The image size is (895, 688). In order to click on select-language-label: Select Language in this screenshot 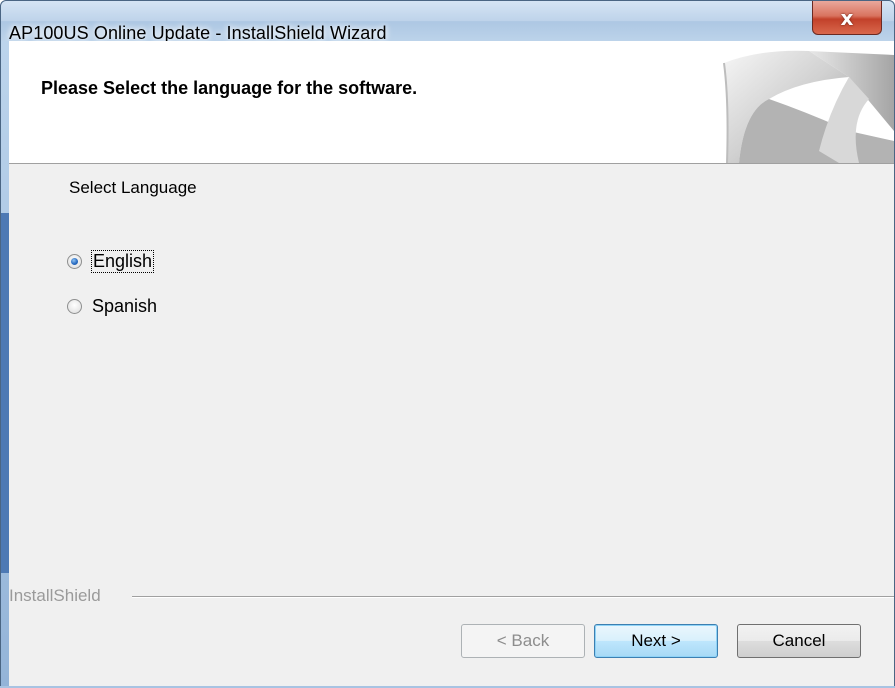, I will do `click(133, 187)`.